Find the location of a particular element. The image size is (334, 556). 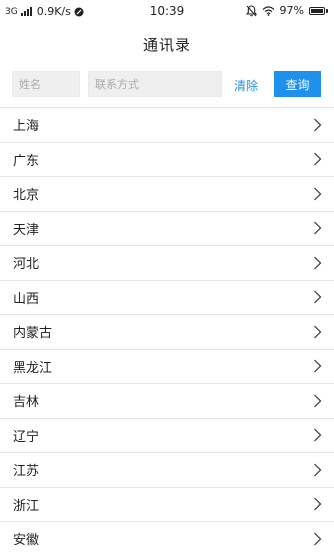

region-label: 黑龙江 is located at coordinates (33, 368).